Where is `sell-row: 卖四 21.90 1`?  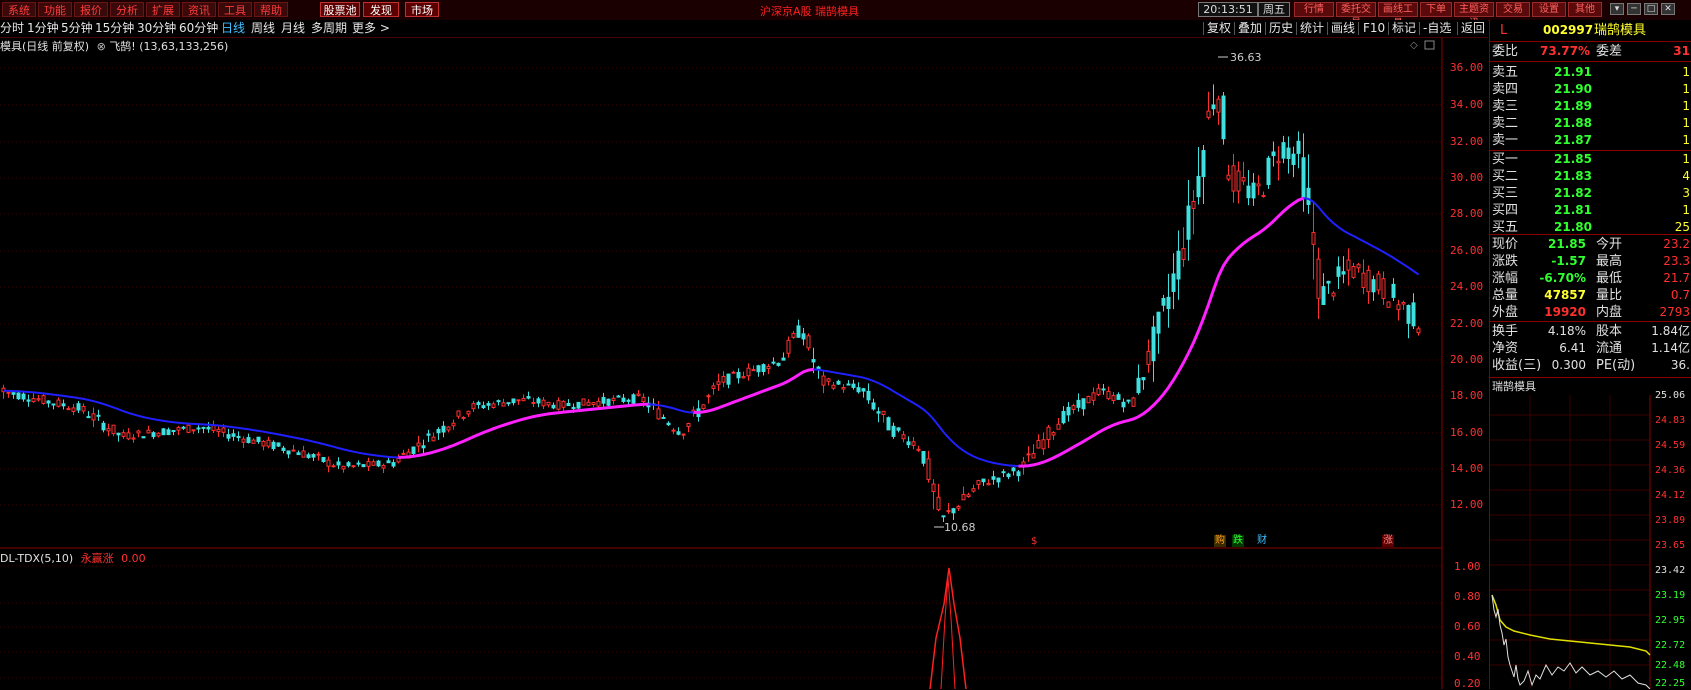
sell-row: 卖四 21.90 1 is located at coordinates (1590, 89).